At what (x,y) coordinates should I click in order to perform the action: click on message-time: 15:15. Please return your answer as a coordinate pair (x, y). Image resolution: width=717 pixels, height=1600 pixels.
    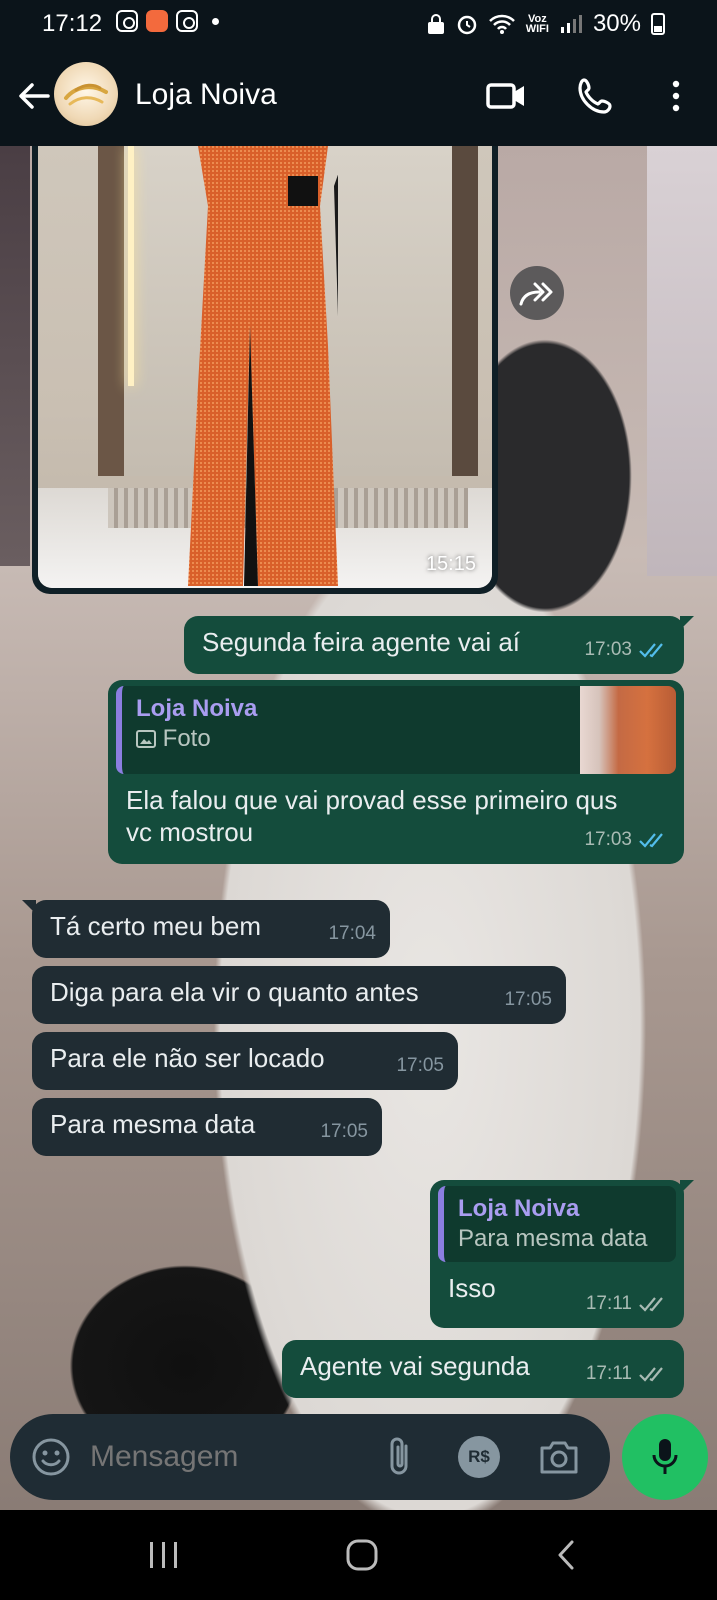
    Looking at the image, I should click on (450, 564).